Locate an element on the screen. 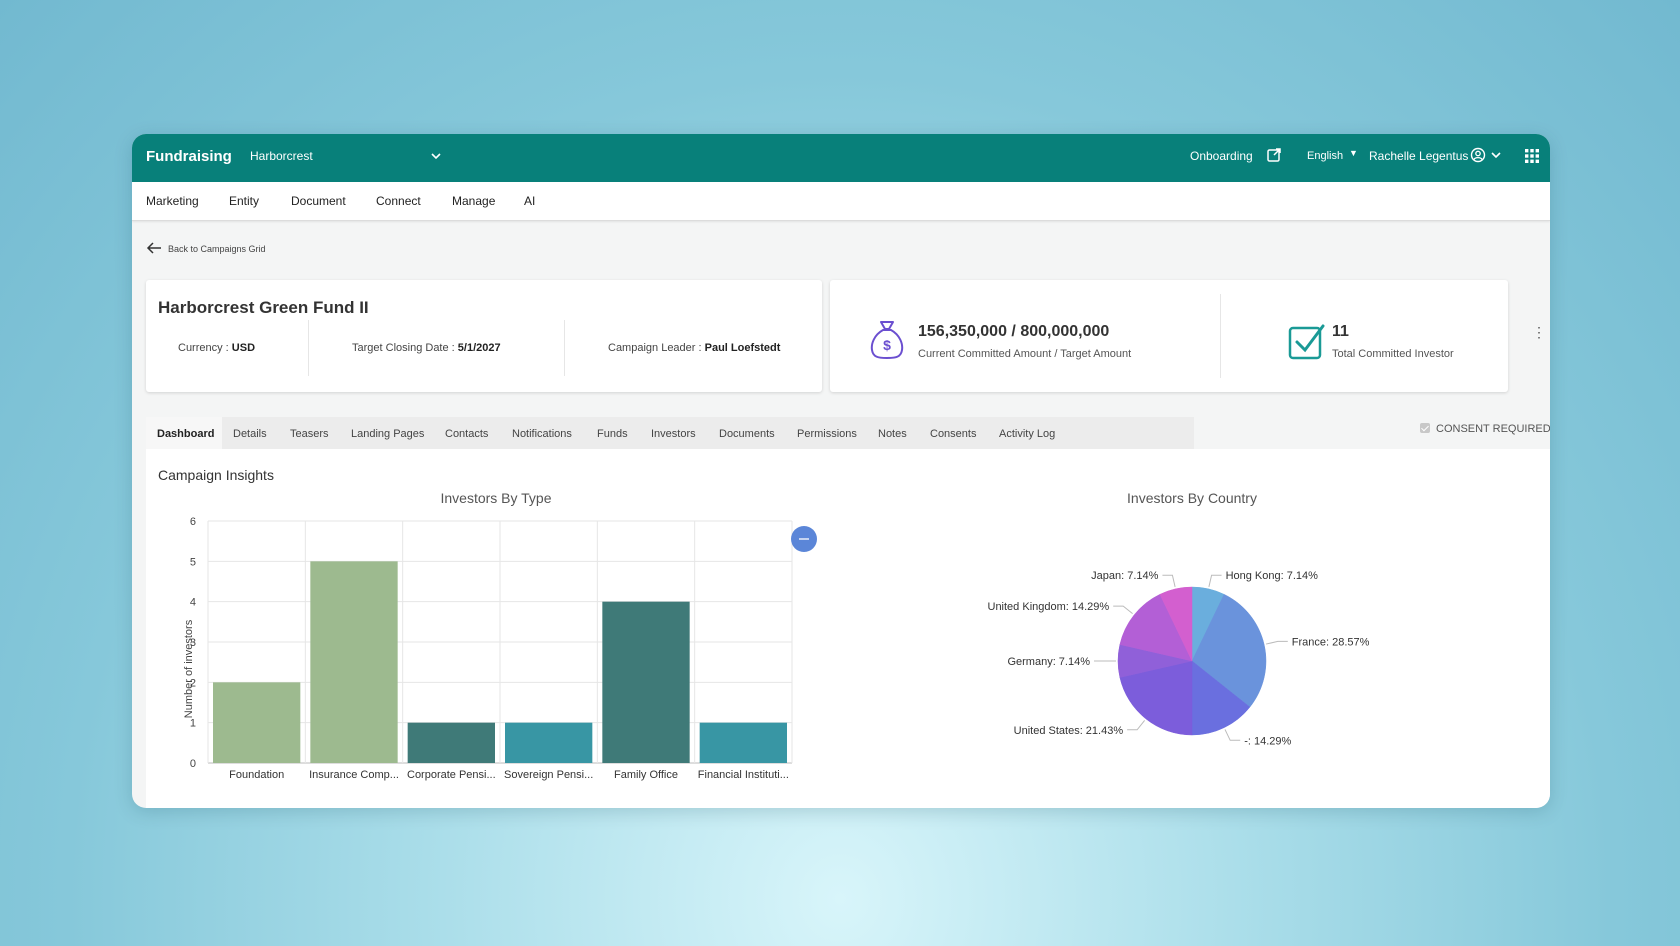 The width and height of the screenshot is (1680, 946). caret-down-icon: ▼ is located at coordinates (1353, 153).